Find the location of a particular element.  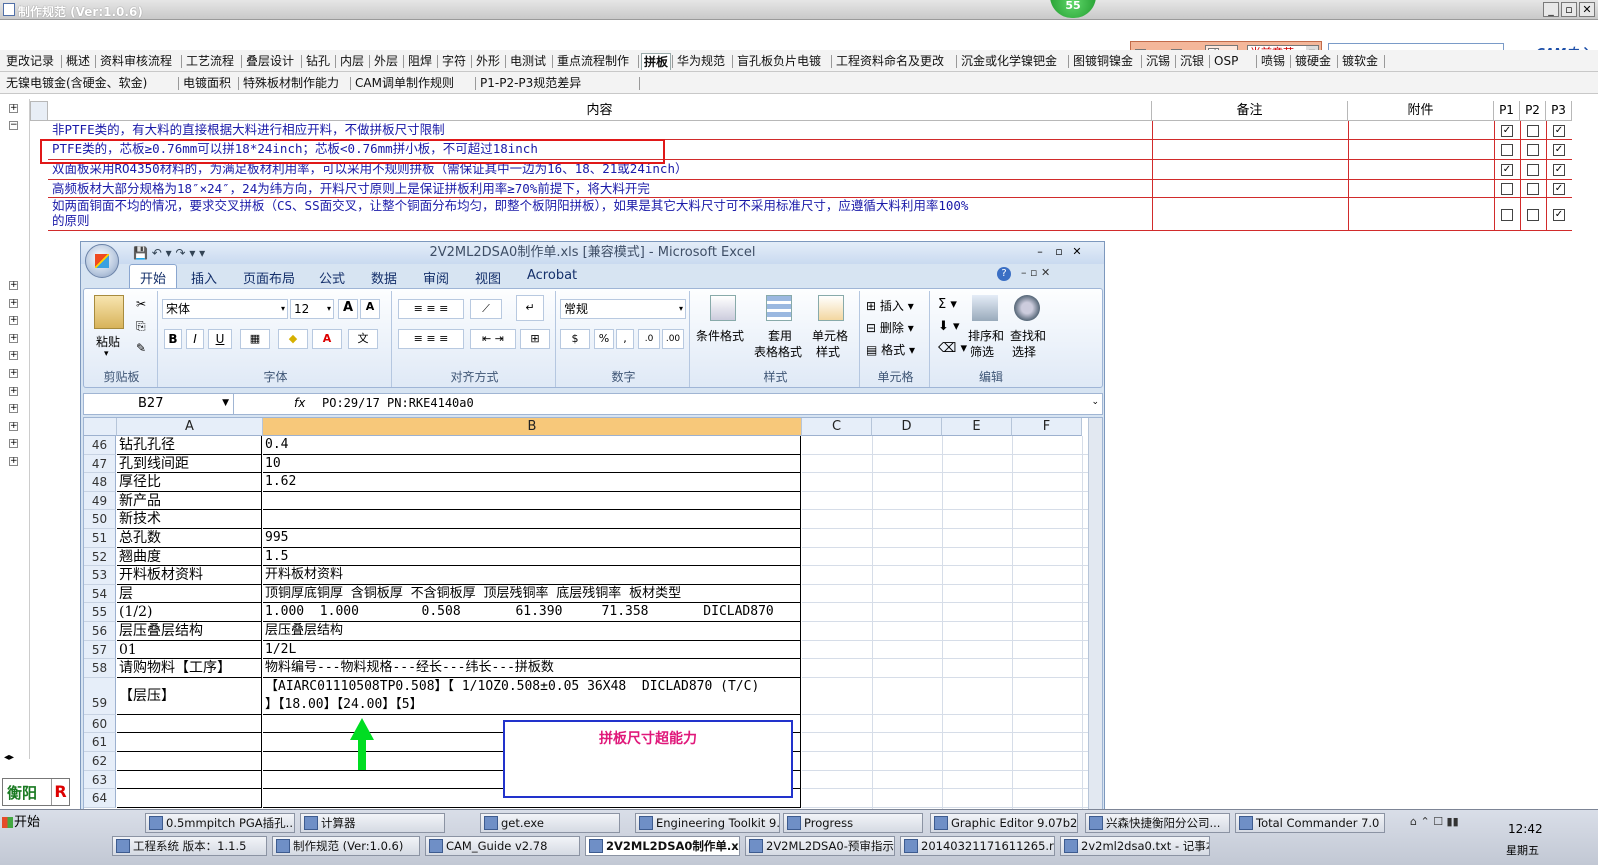

cell-a: 新产品 is located at coordinates (189, 501).